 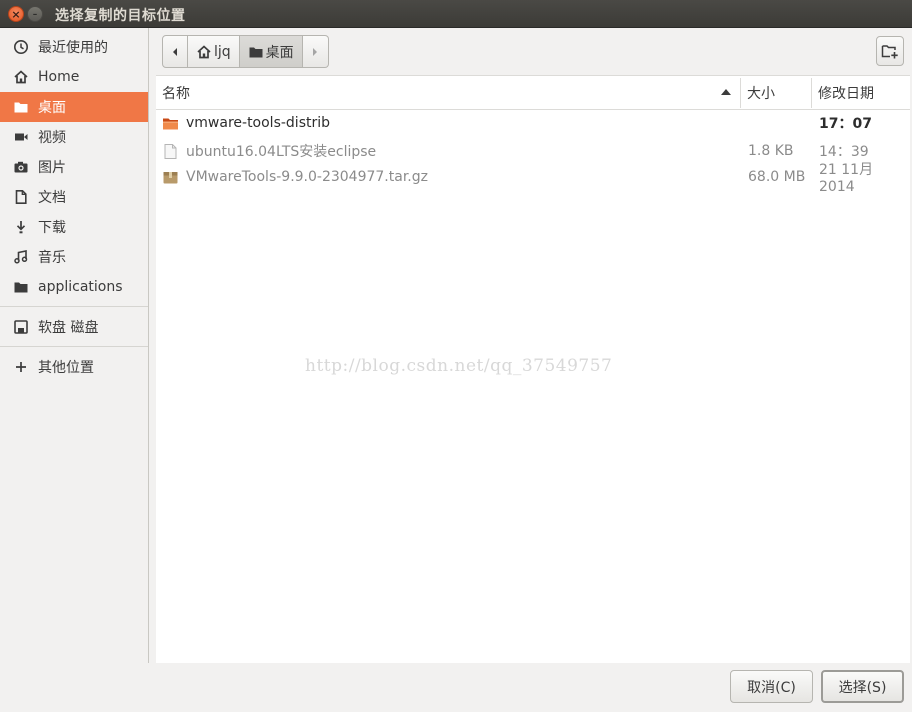 I want to click on sidebar-item-label: 软盘 磁盘, so click(x=68, y=328).